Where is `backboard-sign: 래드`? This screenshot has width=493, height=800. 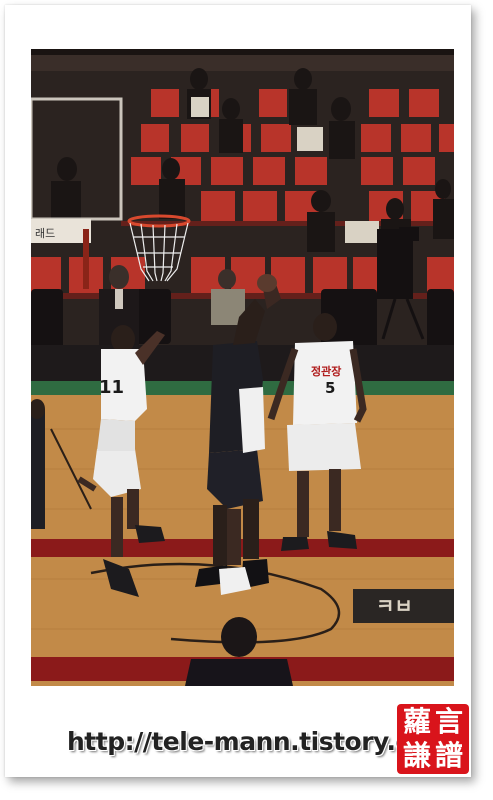 backboard-sign: 래드 is located at coordinates (45, 233).